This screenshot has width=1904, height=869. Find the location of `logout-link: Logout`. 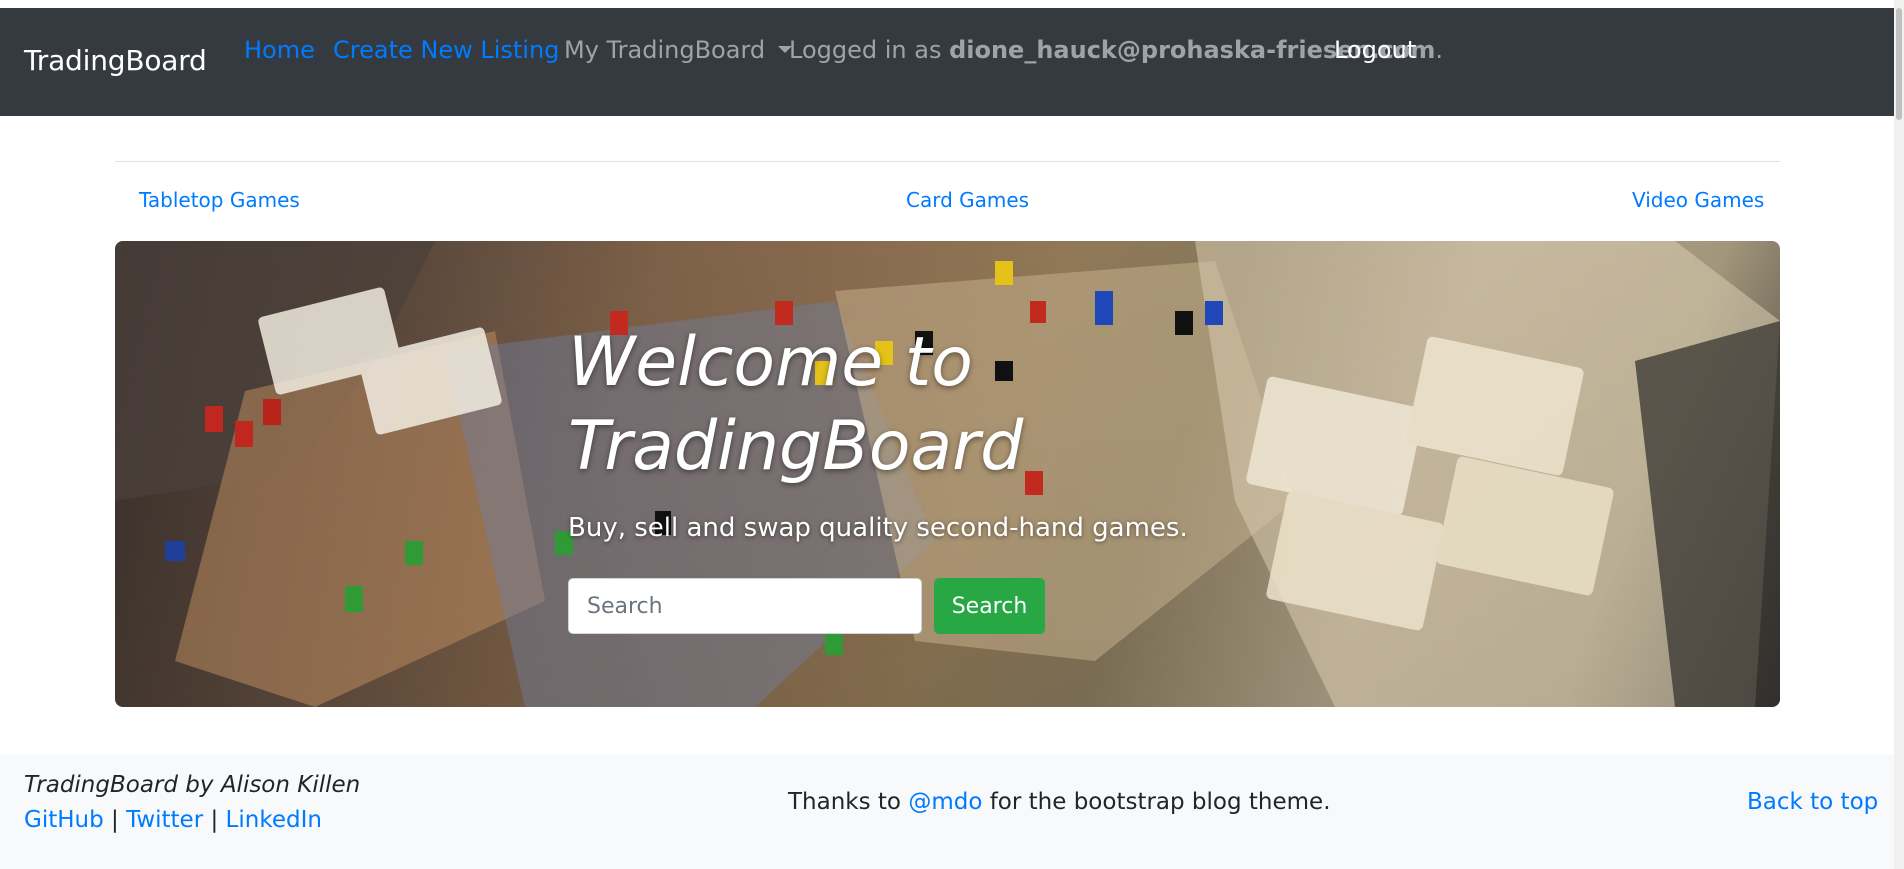

logout-link: Logout is located at coordinates (1375, 50).